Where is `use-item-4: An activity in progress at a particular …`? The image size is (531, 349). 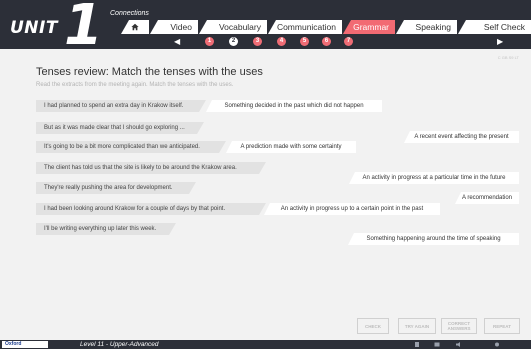
use-item-4: An activity in progress at a particular … is located at coordinates (434, 178).